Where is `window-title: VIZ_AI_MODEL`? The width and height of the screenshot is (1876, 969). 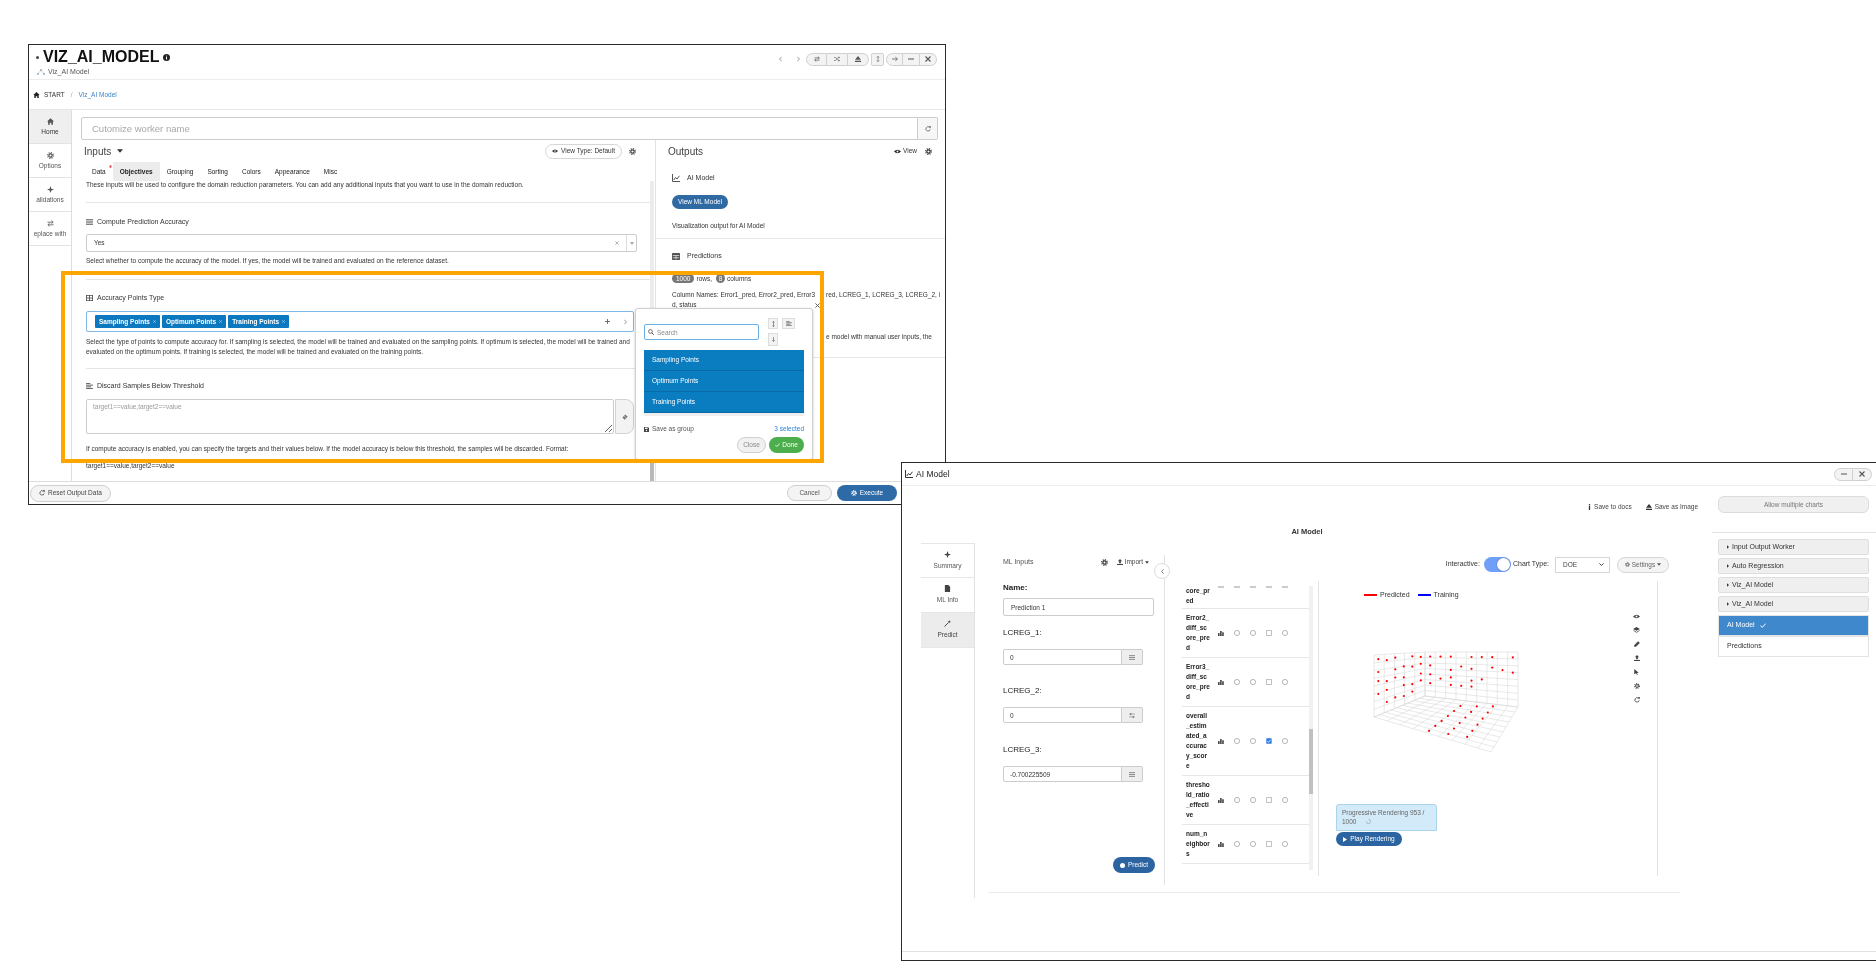
window-title: VIZ_AI_MODEL is located at coordinates (101, 57).